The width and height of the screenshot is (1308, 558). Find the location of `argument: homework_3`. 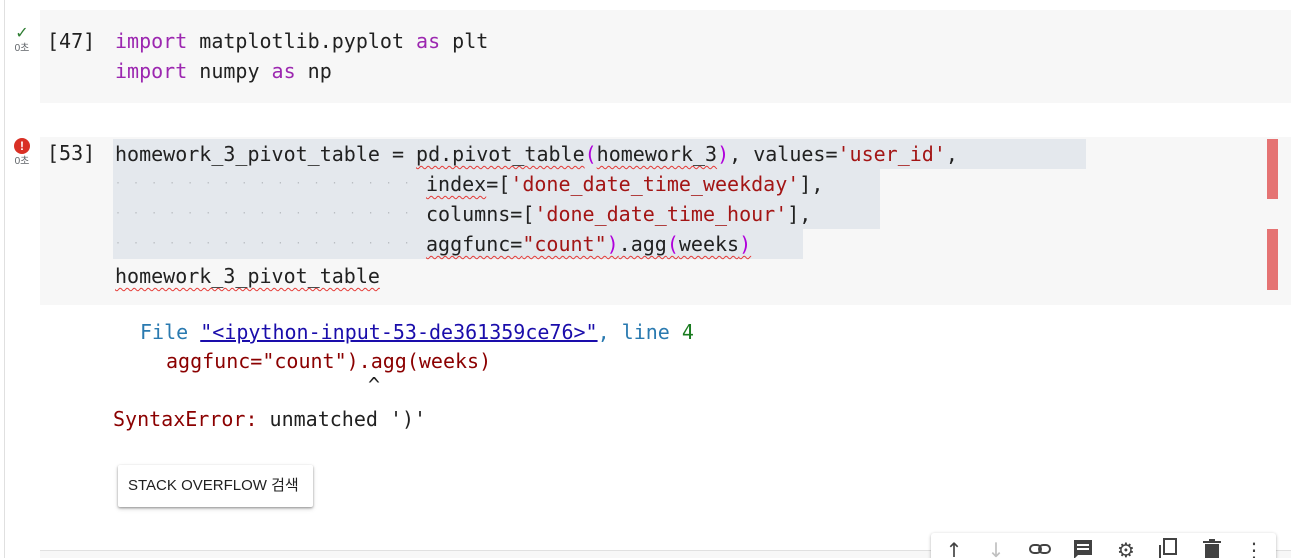

argument: homework_3 is located at coordinates (657, 154).